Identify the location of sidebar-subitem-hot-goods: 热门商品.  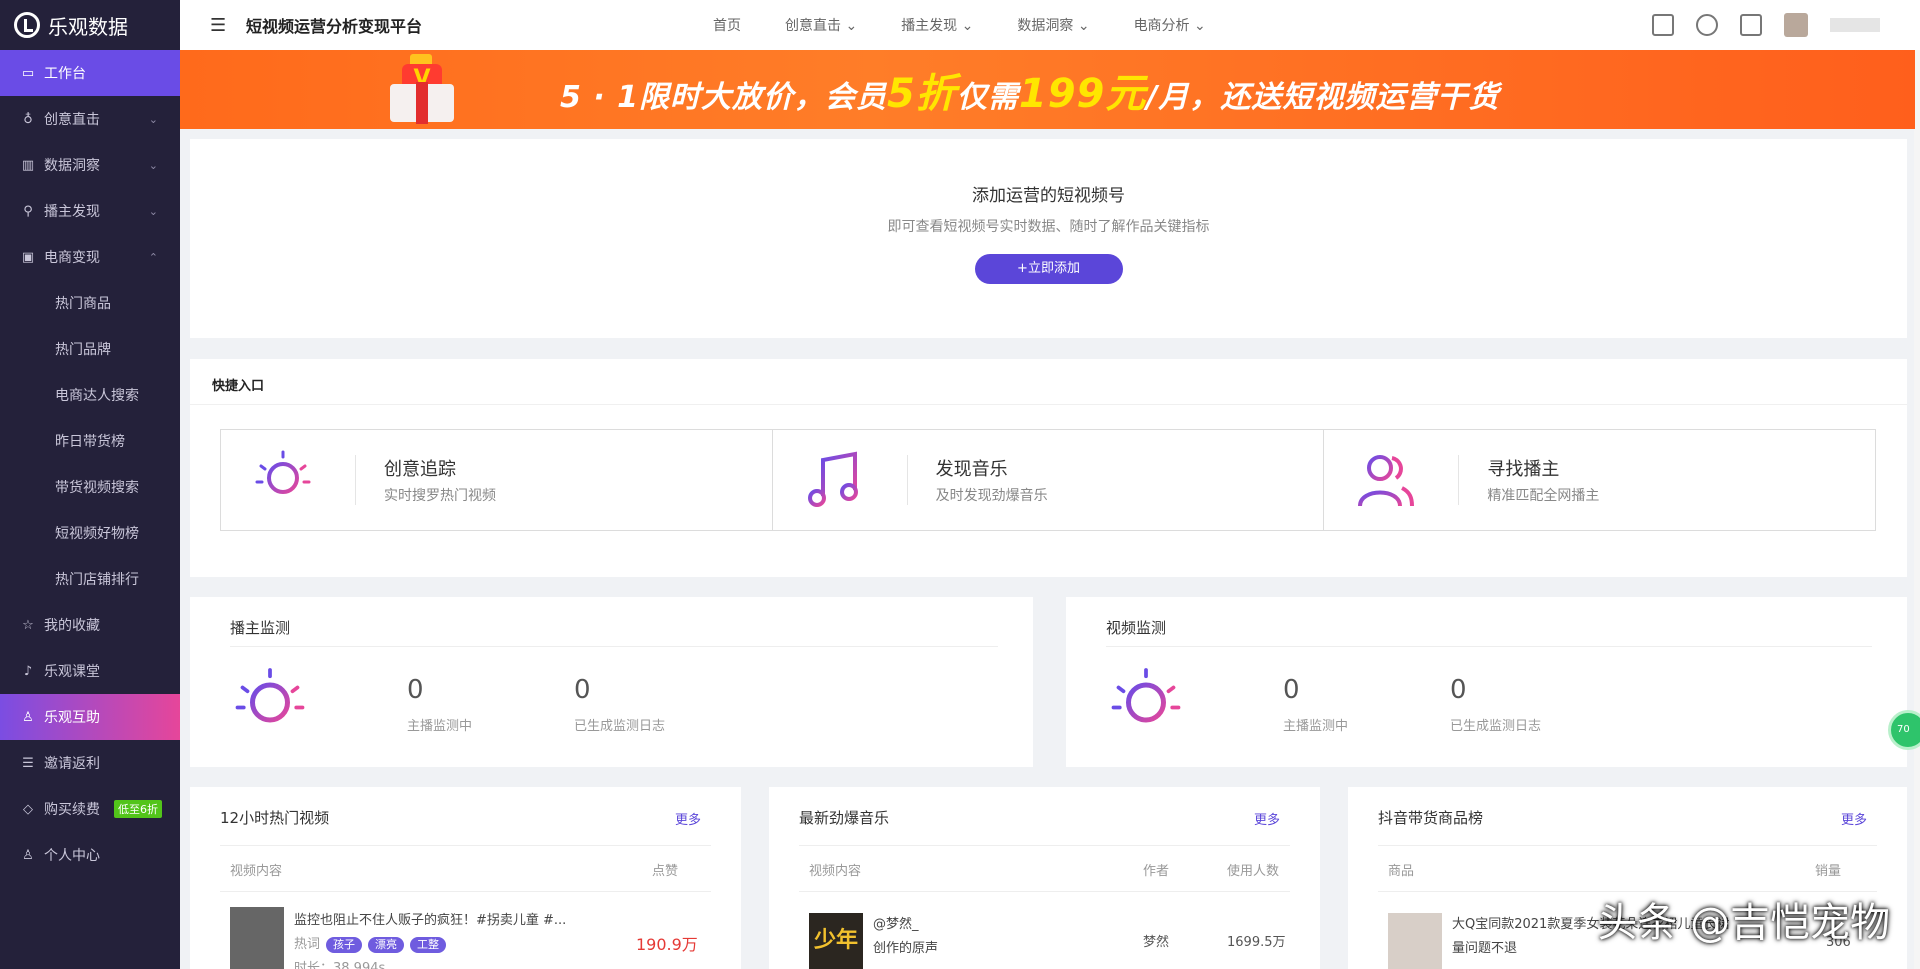
(90, 303).